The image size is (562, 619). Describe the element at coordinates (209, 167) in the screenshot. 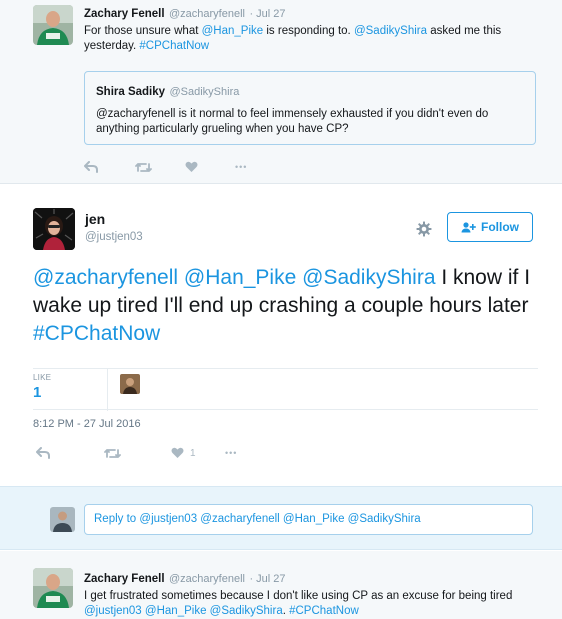

I see `like-button` at that location.